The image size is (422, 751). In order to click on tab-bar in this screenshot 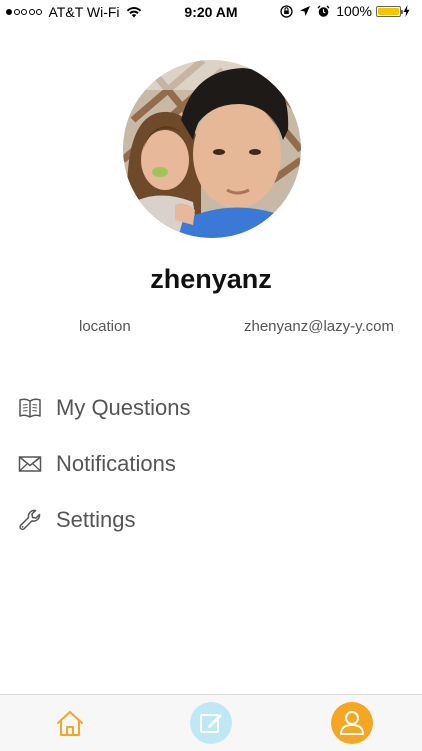, I will do `click(211, 722)`.